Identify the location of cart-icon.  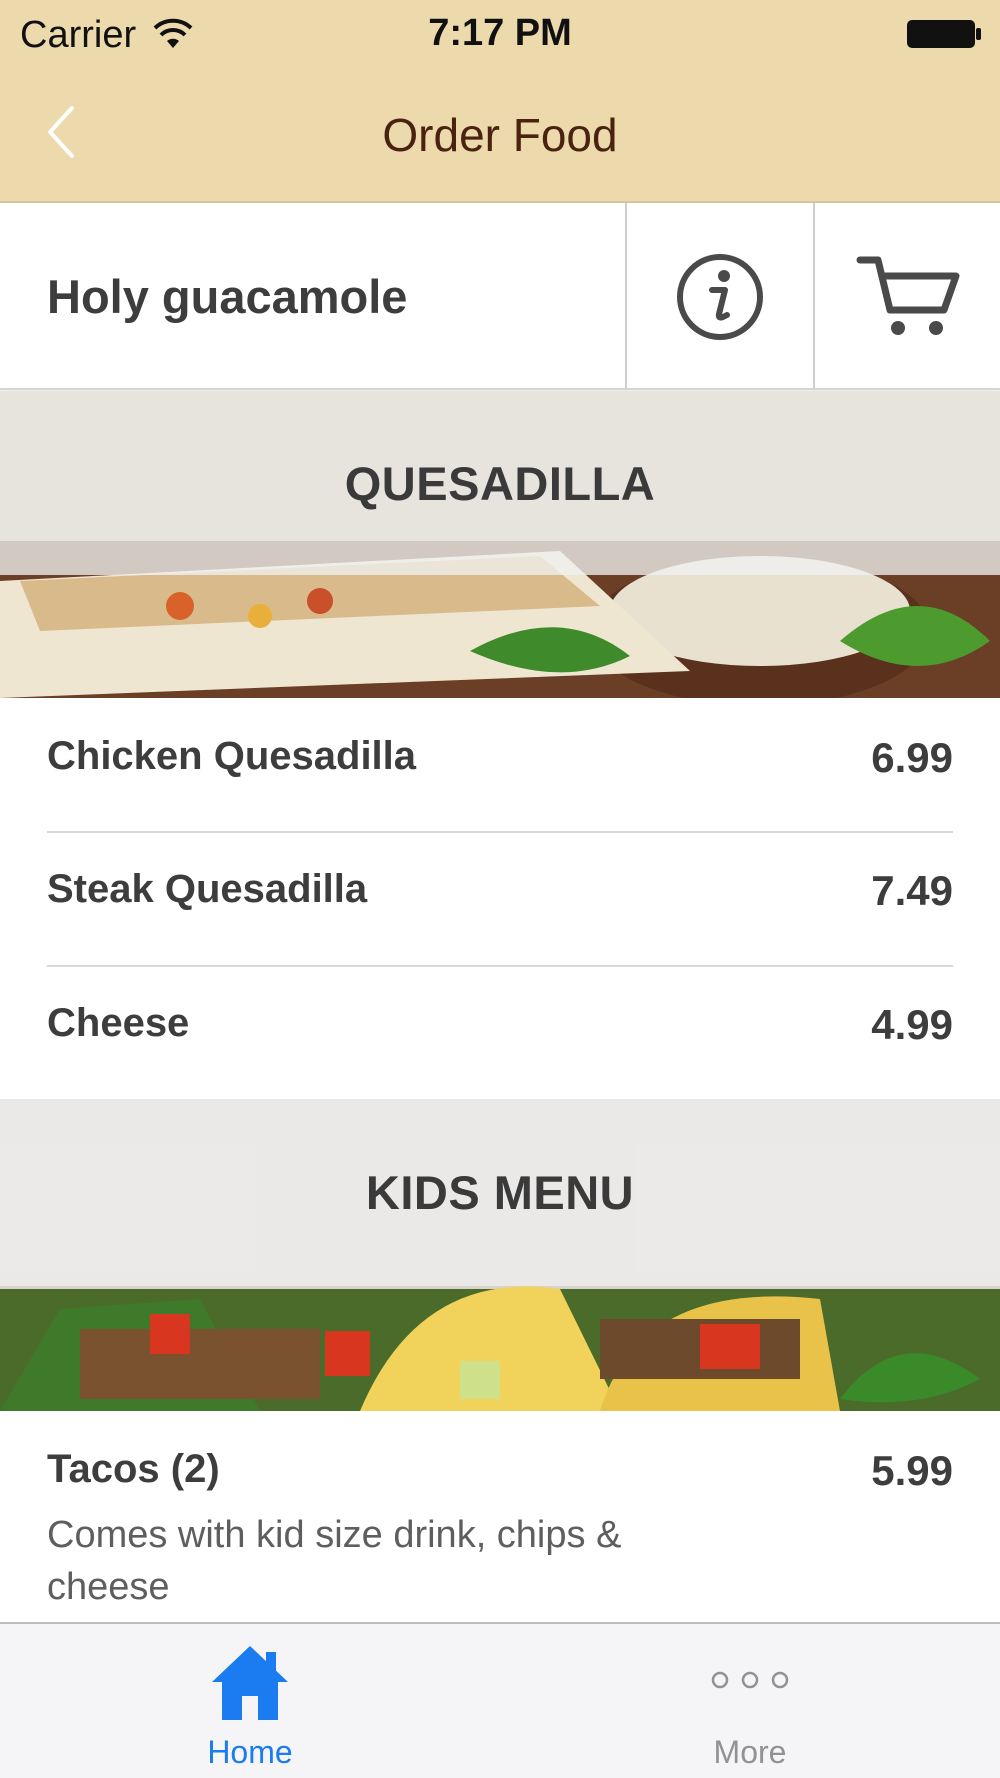
(907, 295).